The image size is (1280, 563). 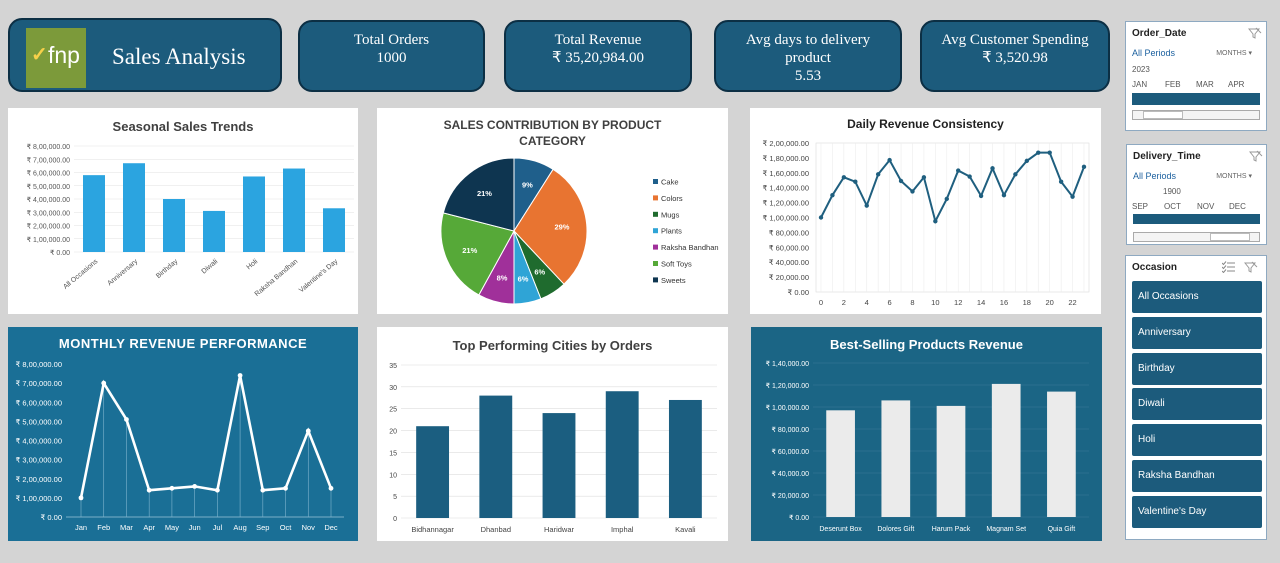 I want to click on pie-data-label: 29%, so click(x=561, y=226).